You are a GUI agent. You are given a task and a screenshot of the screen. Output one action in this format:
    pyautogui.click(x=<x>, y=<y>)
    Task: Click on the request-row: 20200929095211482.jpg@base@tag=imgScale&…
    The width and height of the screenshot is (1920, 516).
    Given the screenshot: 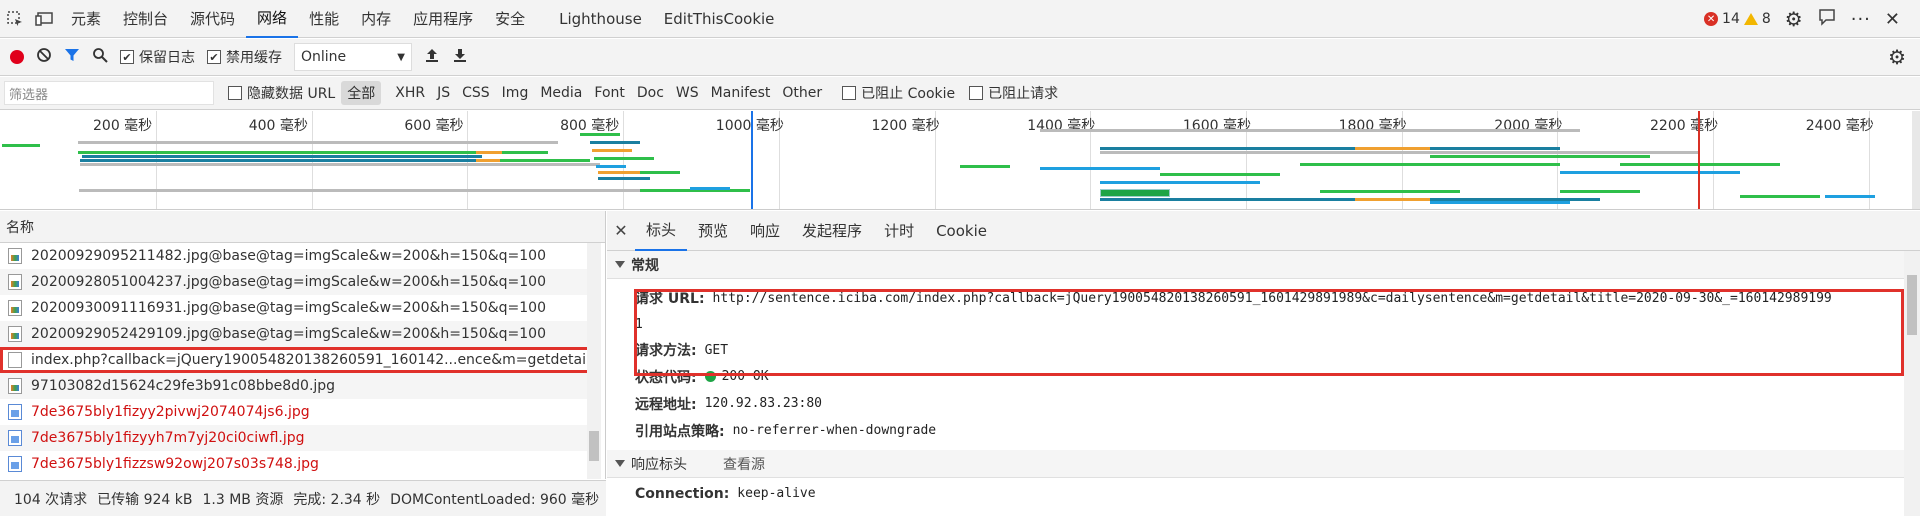 What is the action you would take?
    pyautogui.click(x=295, y=256)
    